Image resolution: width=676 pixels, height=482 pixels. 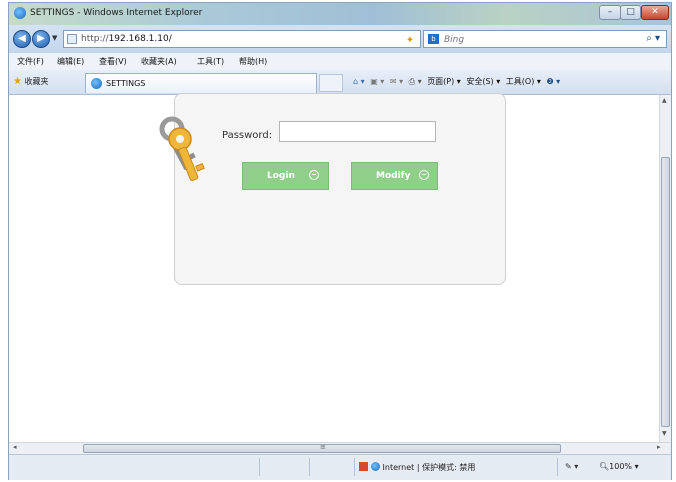 I want to click on star-icon: ★, so click(x=17, y=81).